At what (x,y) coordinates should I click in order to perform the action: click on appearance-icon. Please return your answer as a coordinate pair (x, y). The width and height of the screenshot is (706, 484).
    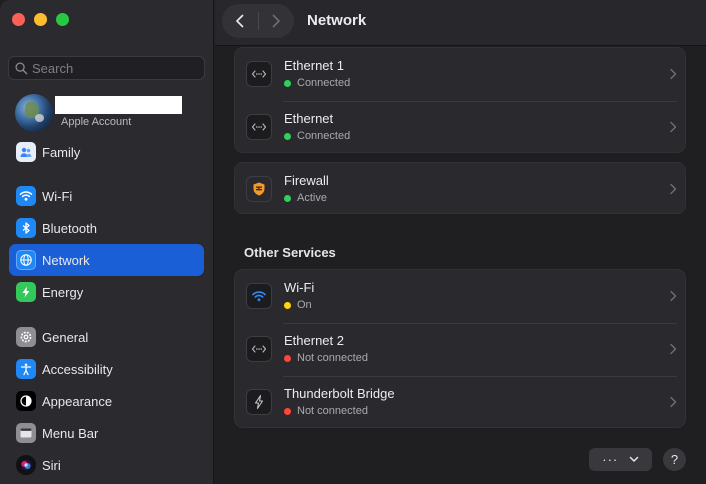
    Looking at the image, I should click on (26, 401).